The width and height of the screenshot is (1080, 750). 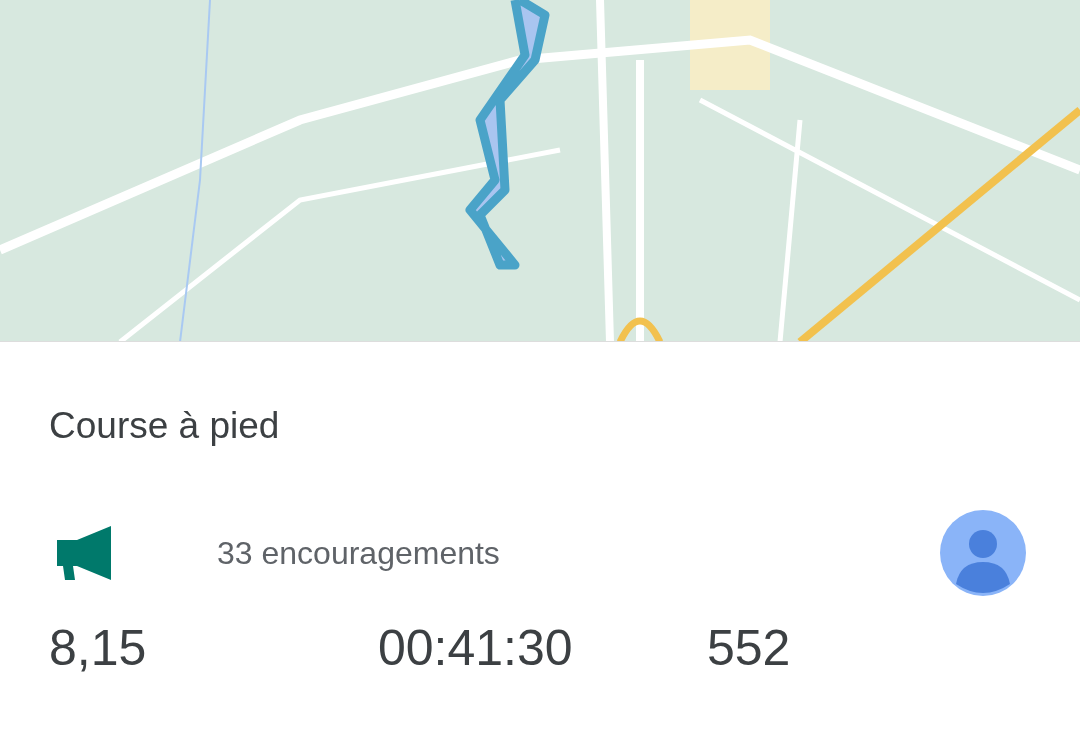 I want to click on stat-value: 8,15, so click(x=98, y=649).